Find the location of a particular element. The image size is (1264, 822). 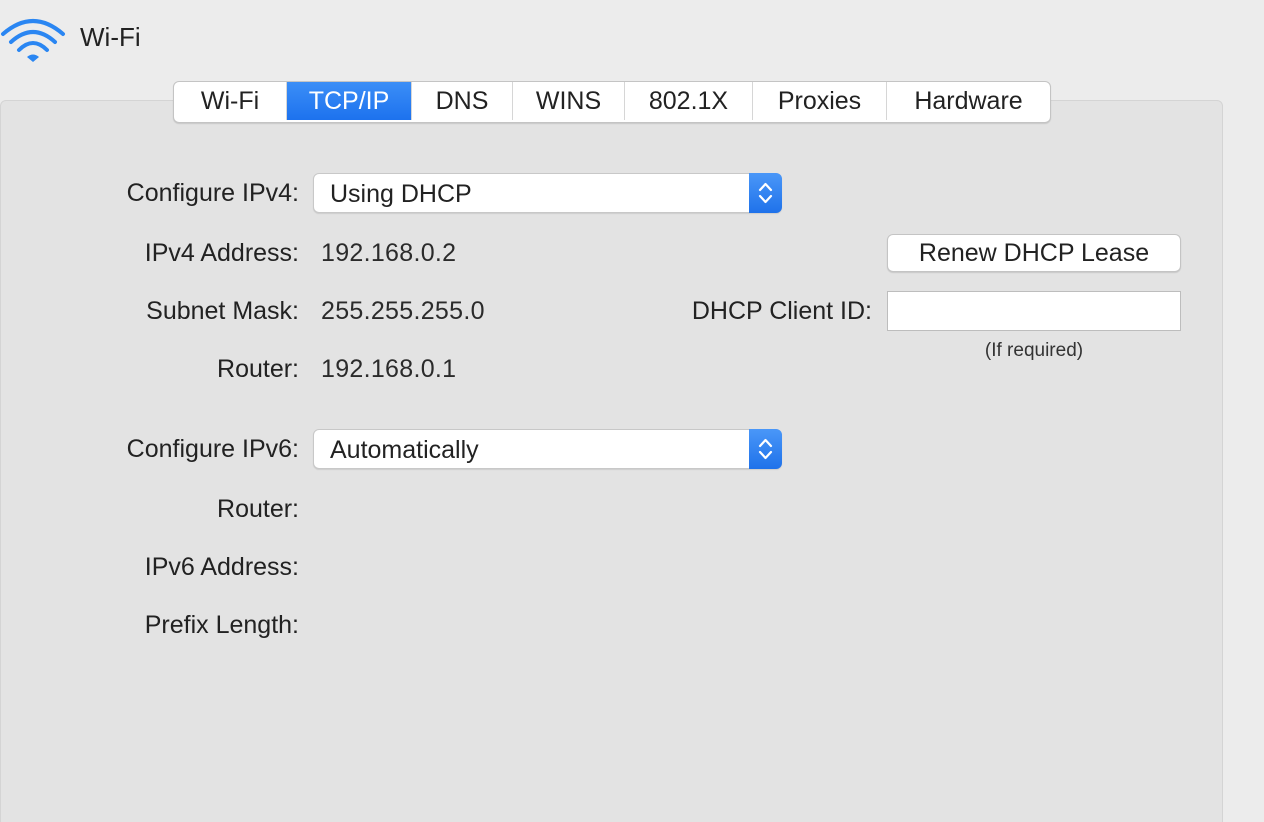

ipv6-address-label: IPv6 Address: is located at coordinates (221, 567).